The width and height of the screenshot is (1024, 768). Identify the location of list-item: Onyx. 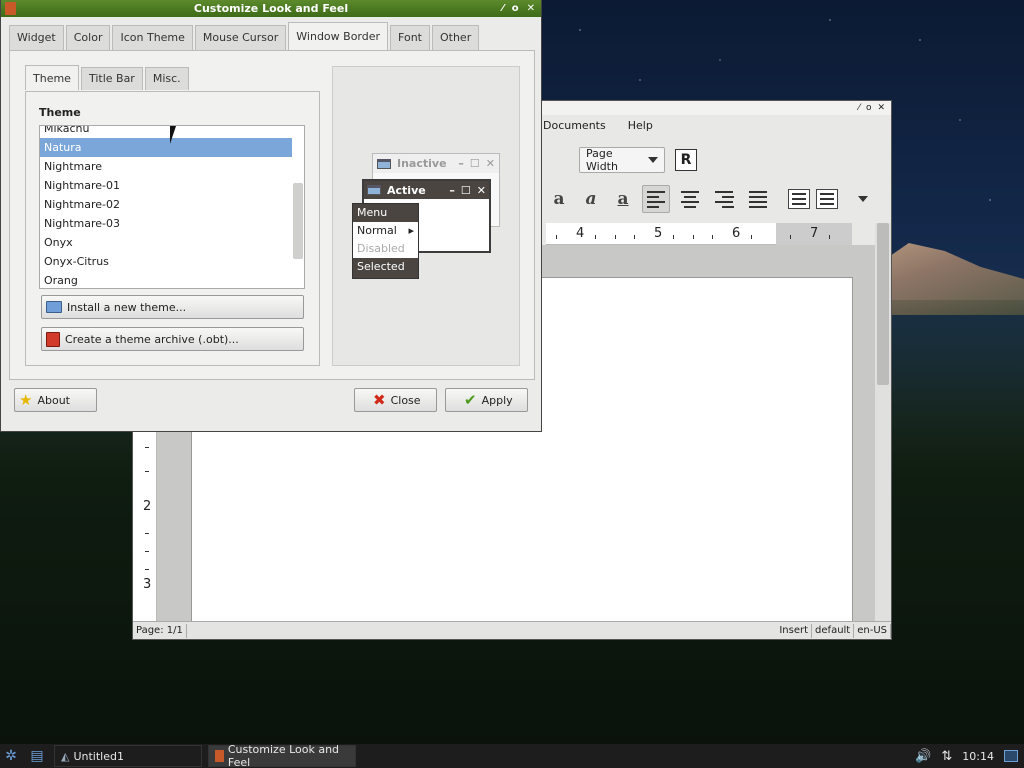
(166, 242).